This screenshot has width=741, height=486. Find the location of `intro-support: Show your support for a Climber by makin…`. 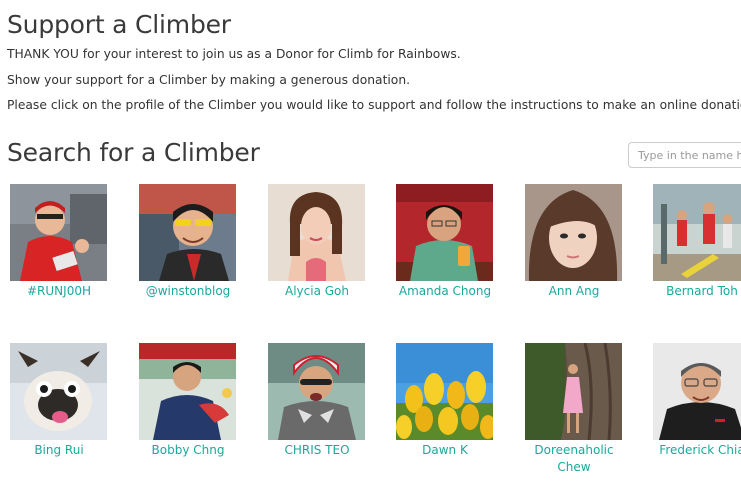

intro-support: Show your support for a Climber by makin… is located at coordinates (209, 80).